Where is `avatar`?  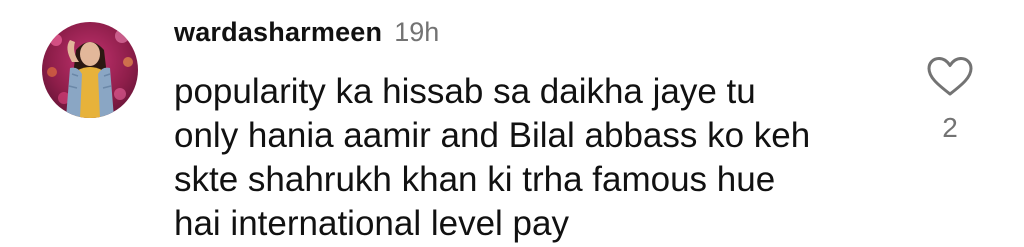 avatar is located at coordinates (90, 70).